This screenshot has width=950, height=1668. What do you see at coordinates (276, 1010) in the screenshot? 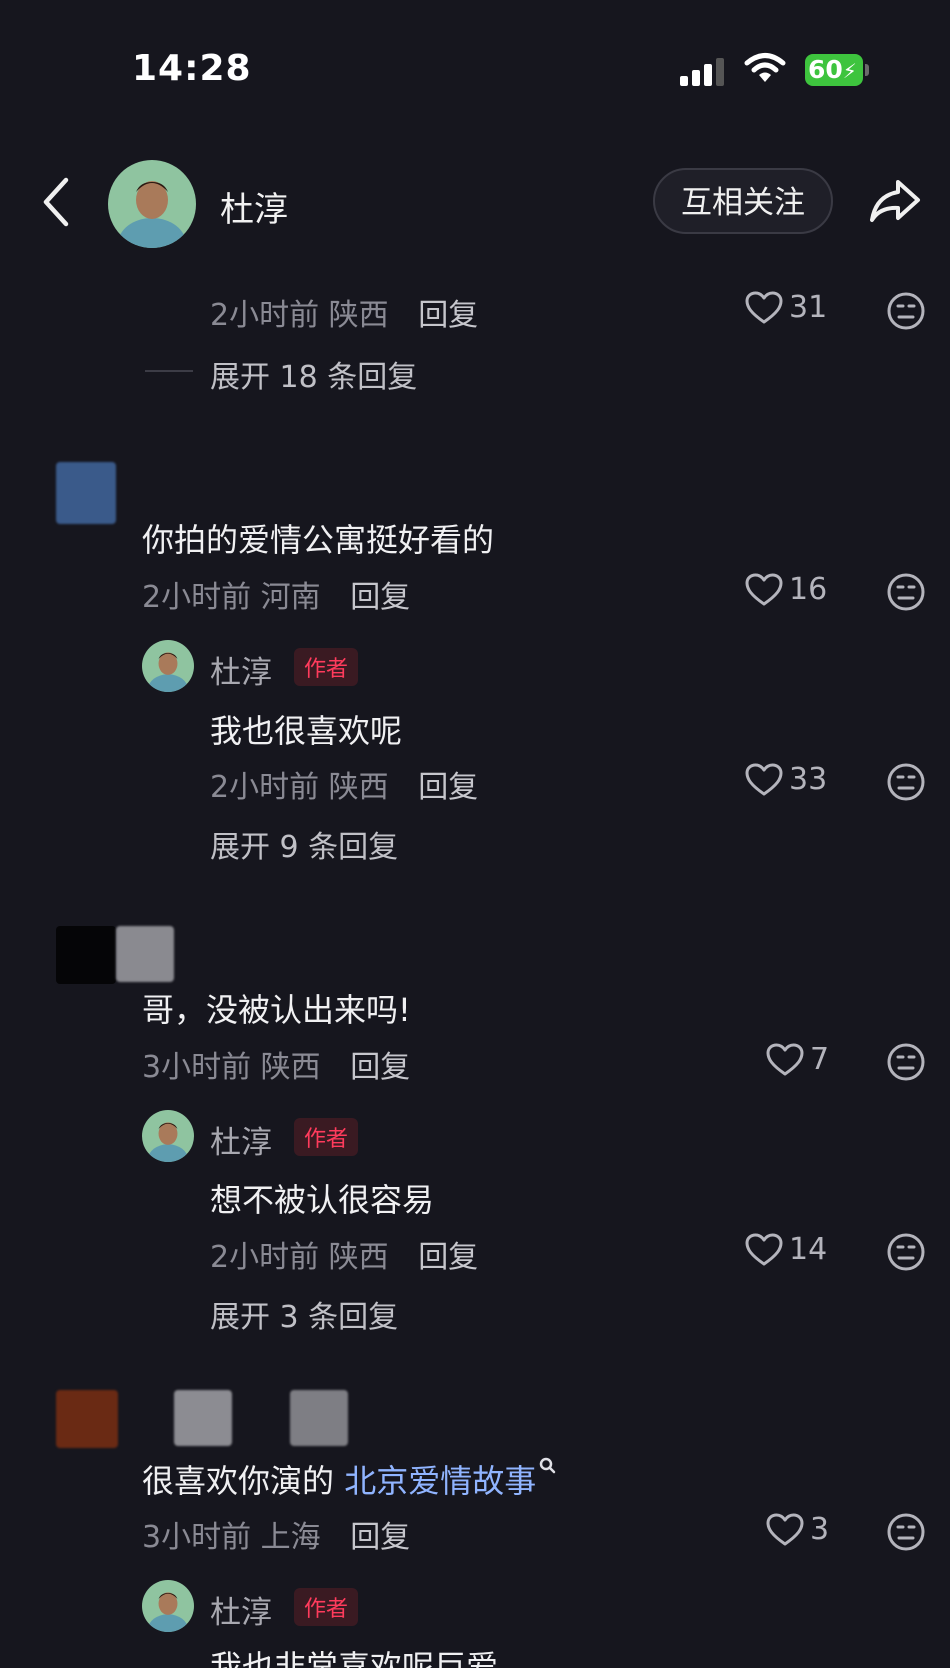
I see `comment-text: 哥，没被认出来吗!` at bounding box center [276, 1010].